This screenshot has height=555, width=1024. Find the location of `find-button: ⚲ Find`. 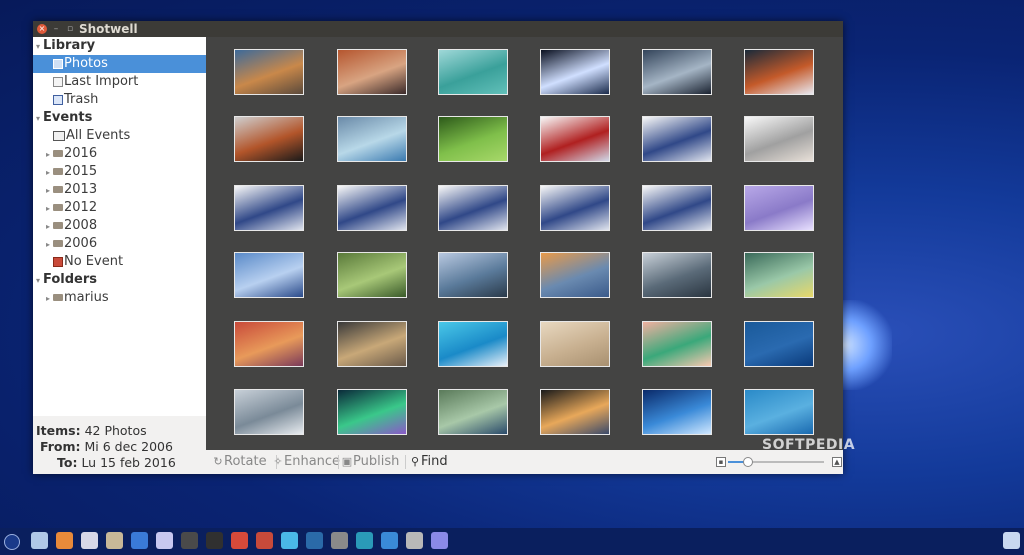

find-button: ⚲ Find is located at coordinates (428, 462).